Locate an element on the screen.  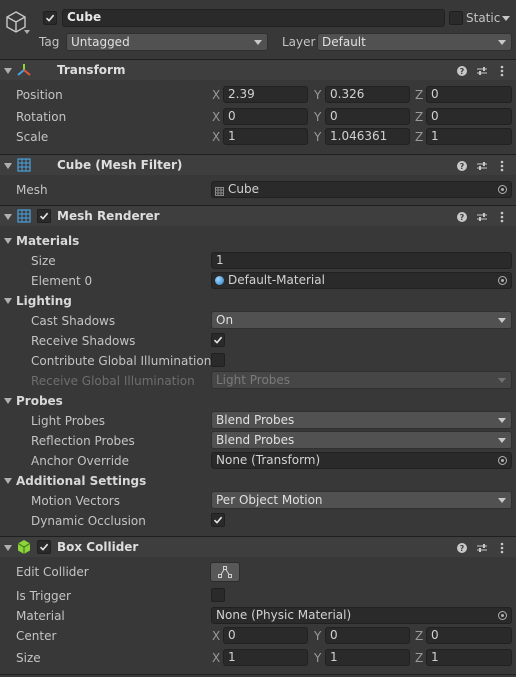
size-x-field: 1 is located at coordinates (265, 657).